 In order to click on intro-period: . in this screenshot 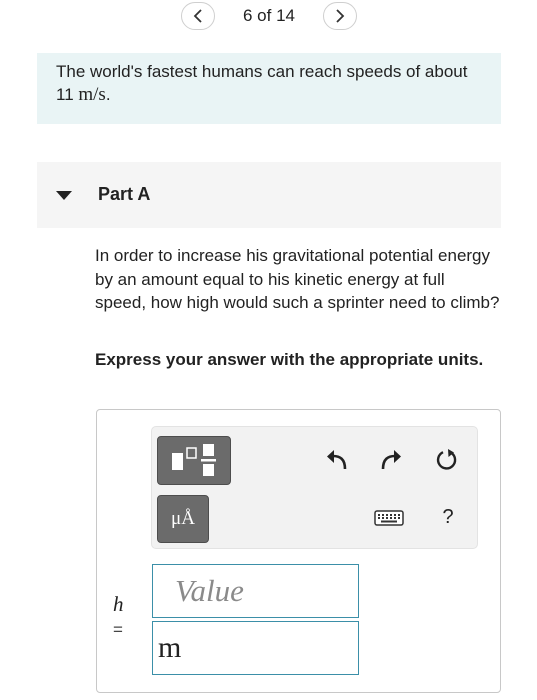, I will do `click(108, 94)`.